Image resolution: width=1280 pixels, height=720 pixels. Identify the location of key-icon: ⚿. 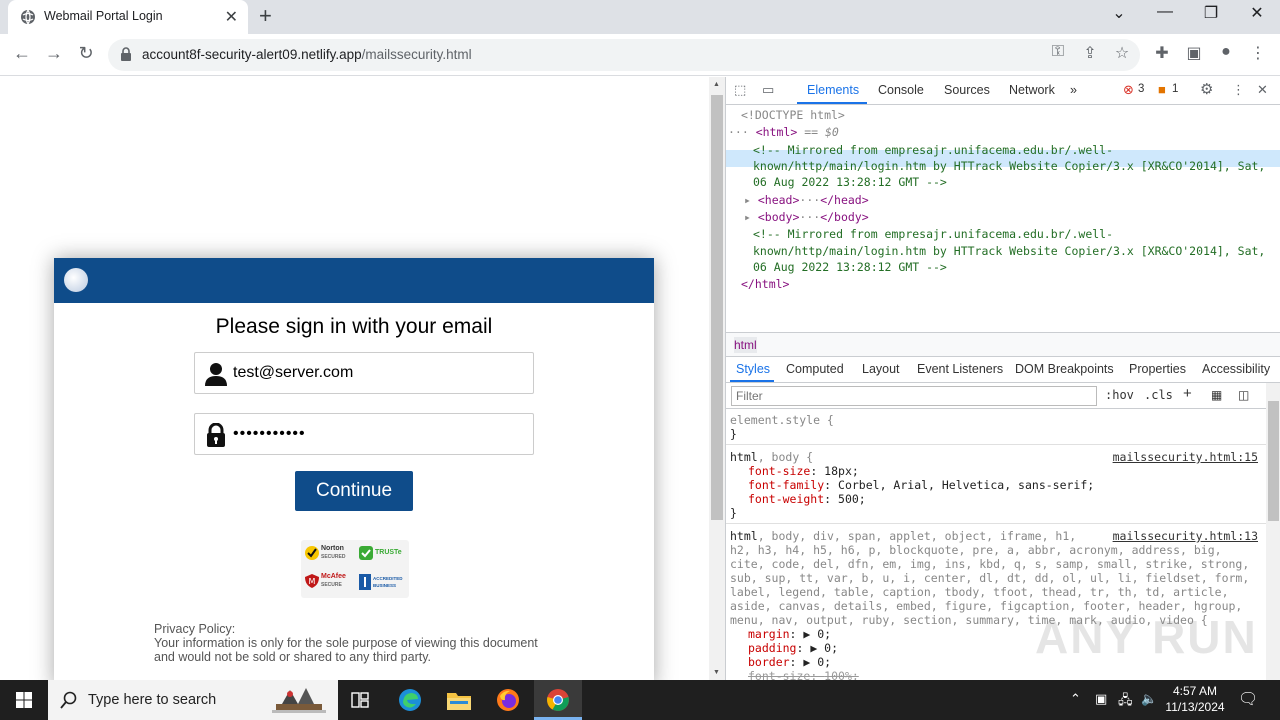
(1058, 52).